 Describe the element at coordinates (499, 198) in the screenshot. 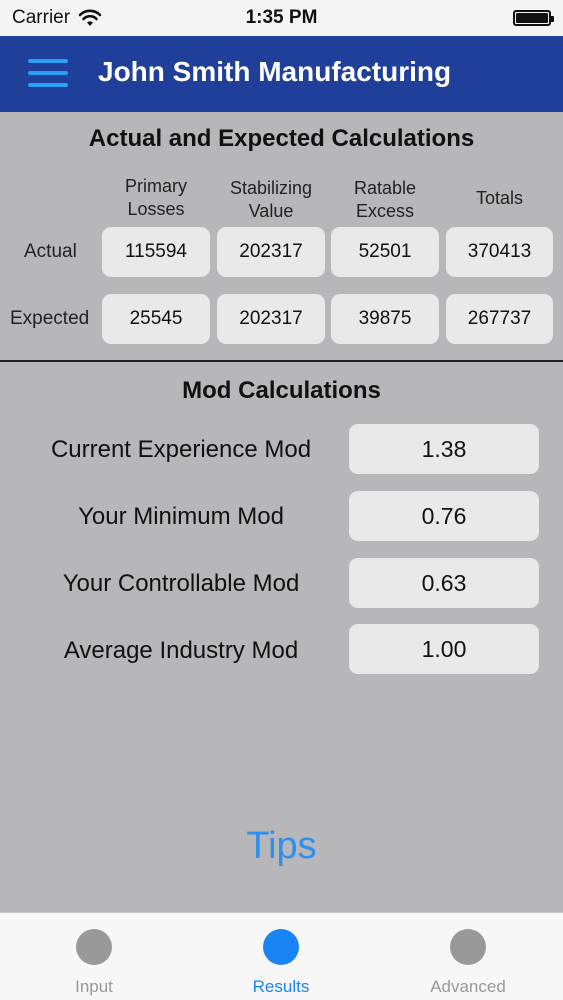

I see `column-header-totals: Totals` at that location.